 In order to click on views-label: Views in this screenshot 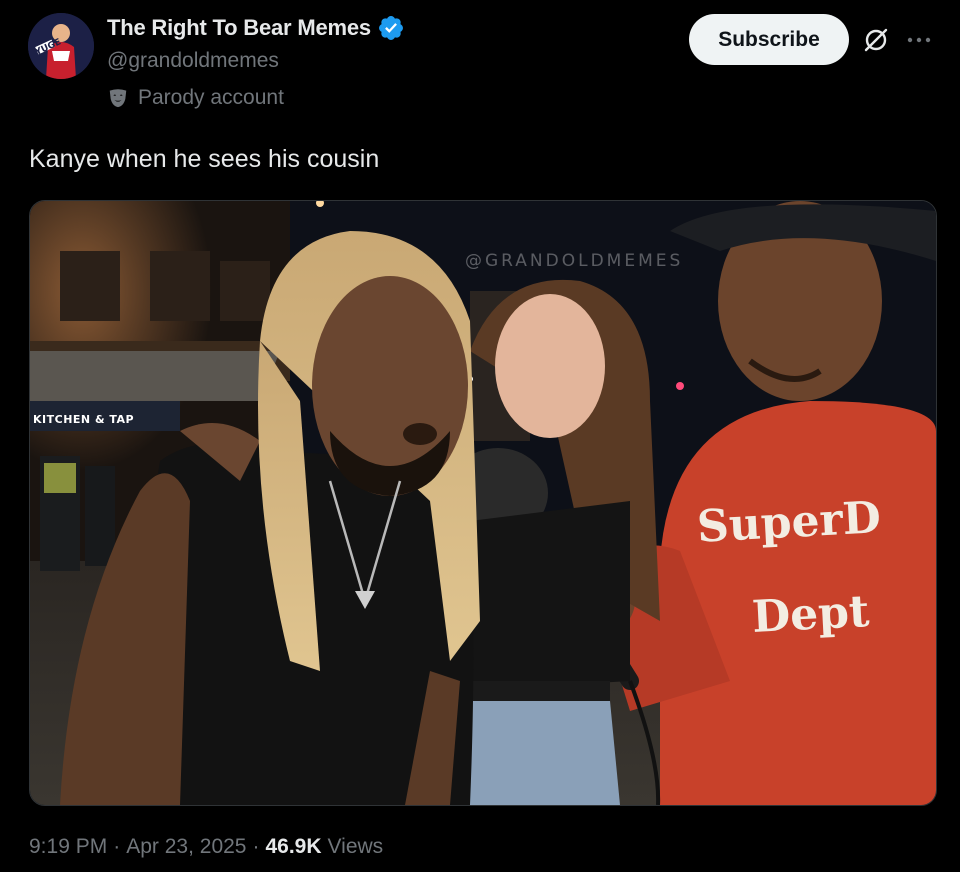, I will do `click(355, 846)`.